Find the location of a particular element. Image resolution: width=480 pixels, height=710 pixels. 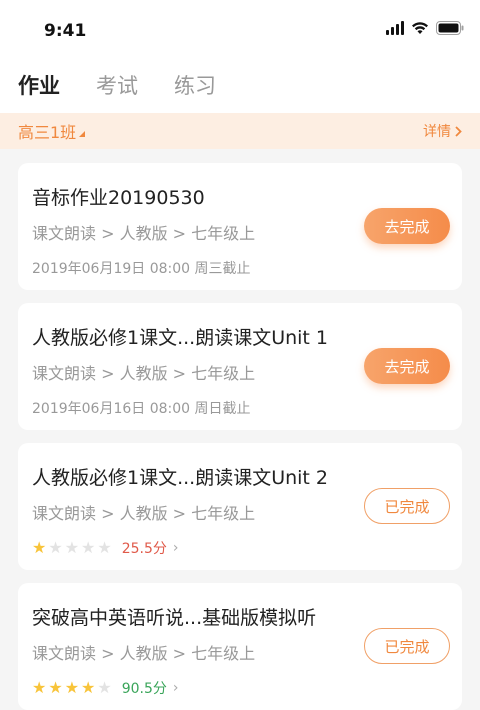

details-label: 详情 is located at coordinates (437, 132).